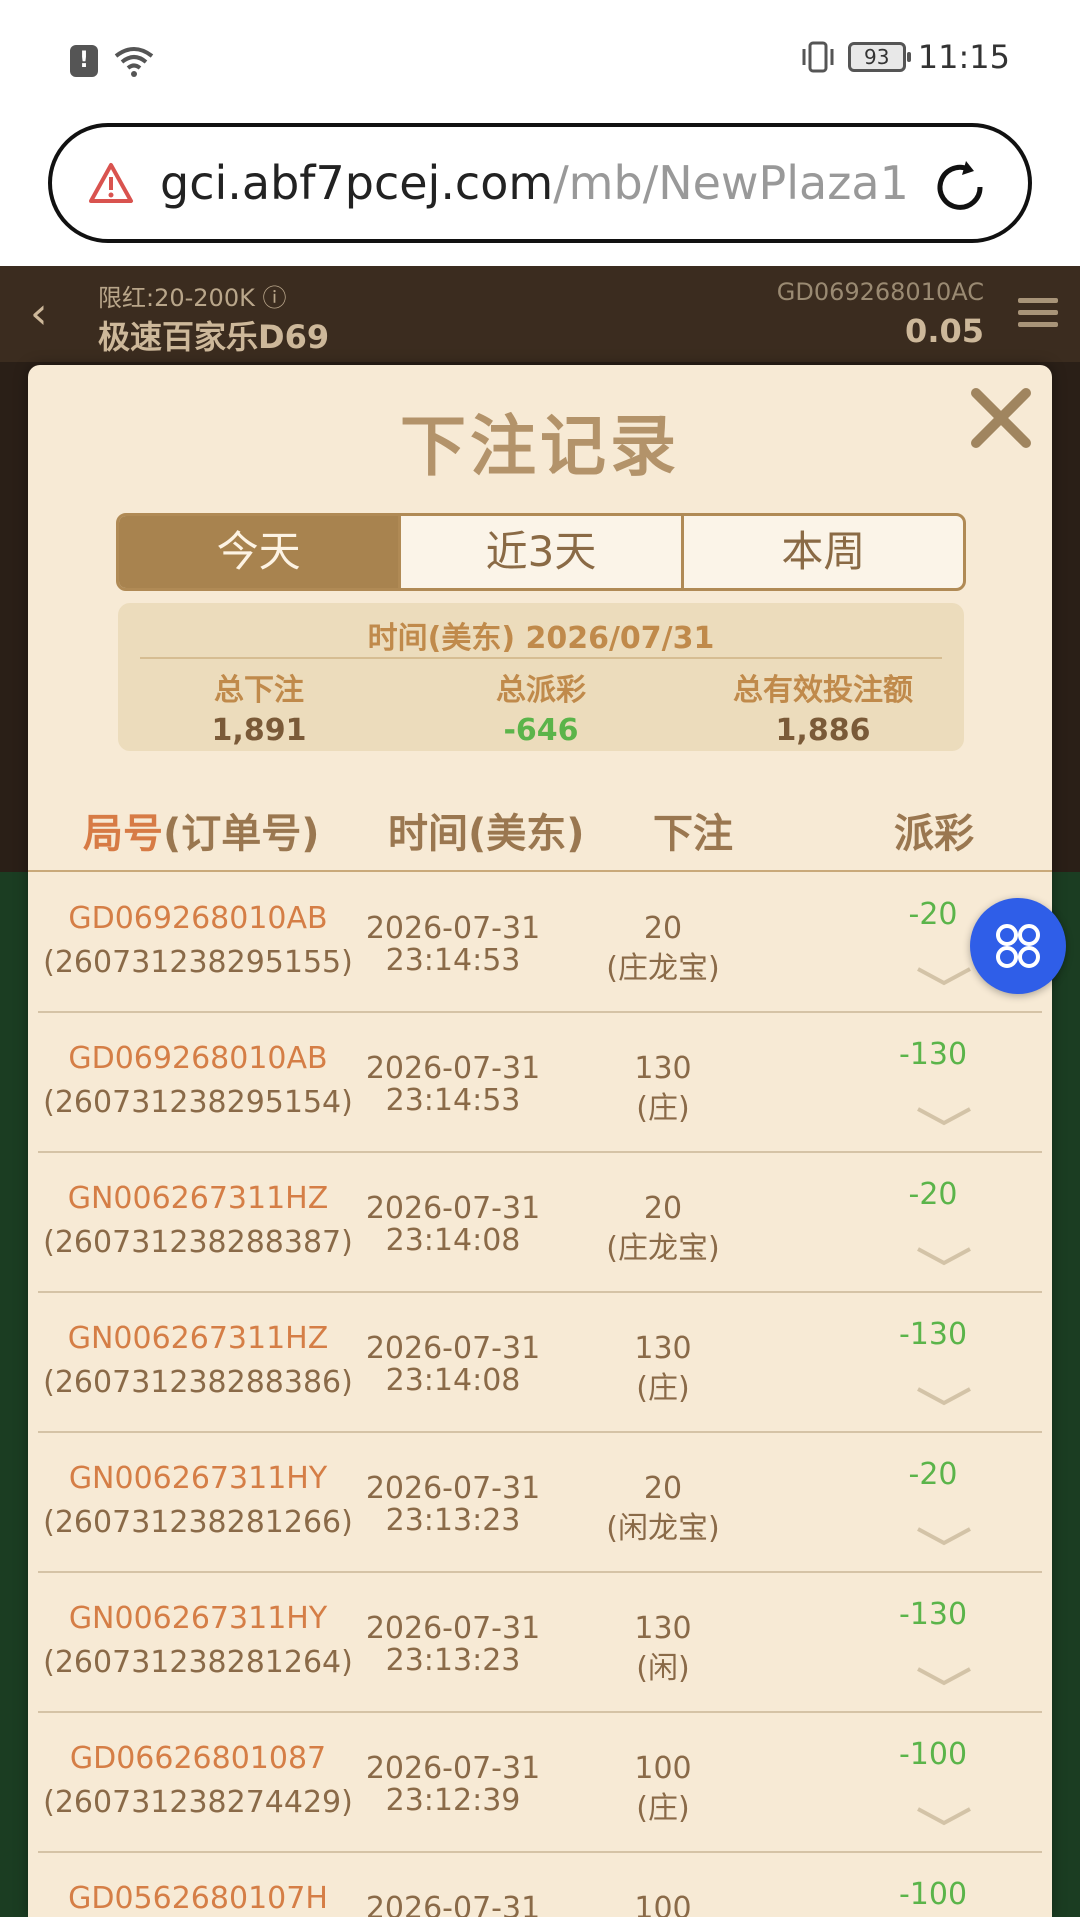  I want to click on vibrate-icon, so click(818, 57).